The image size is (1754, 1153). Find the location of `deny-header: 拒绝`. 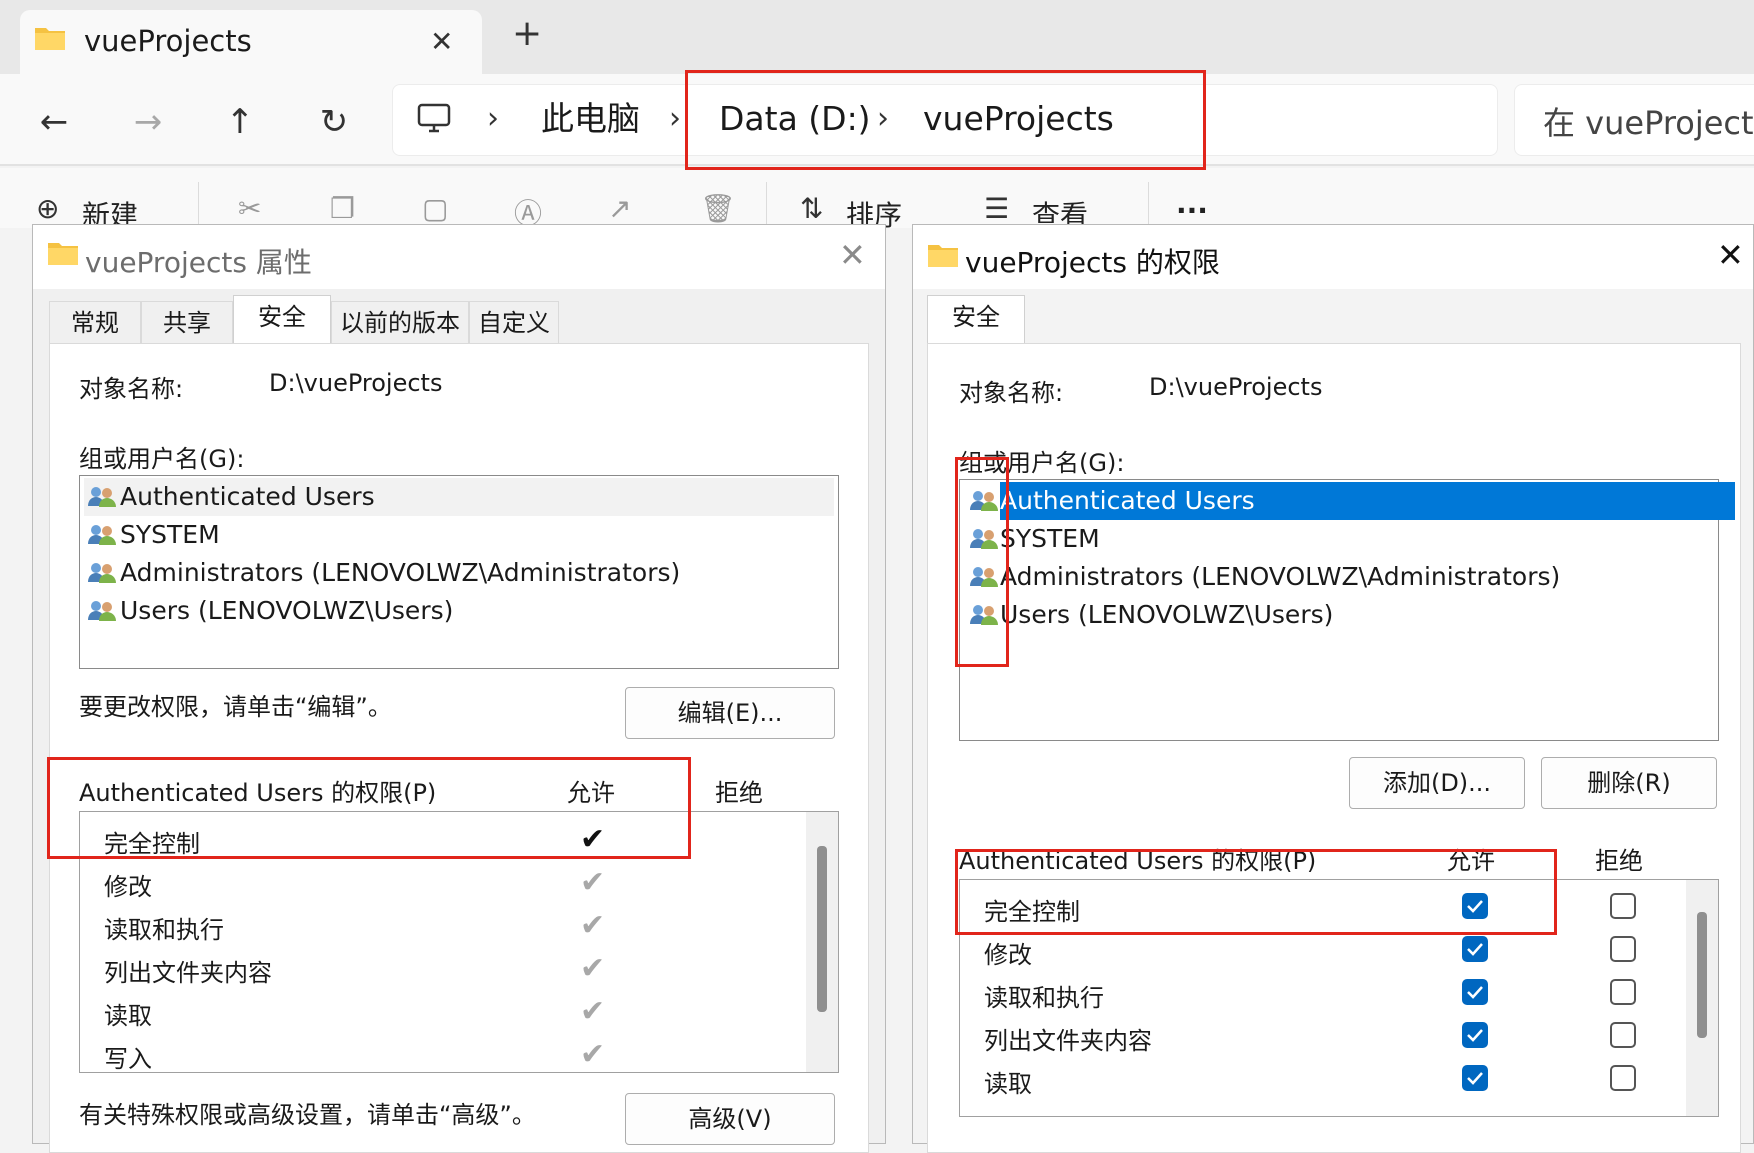

deny-header: 拒绝 is located at coordinates (1619, 861).